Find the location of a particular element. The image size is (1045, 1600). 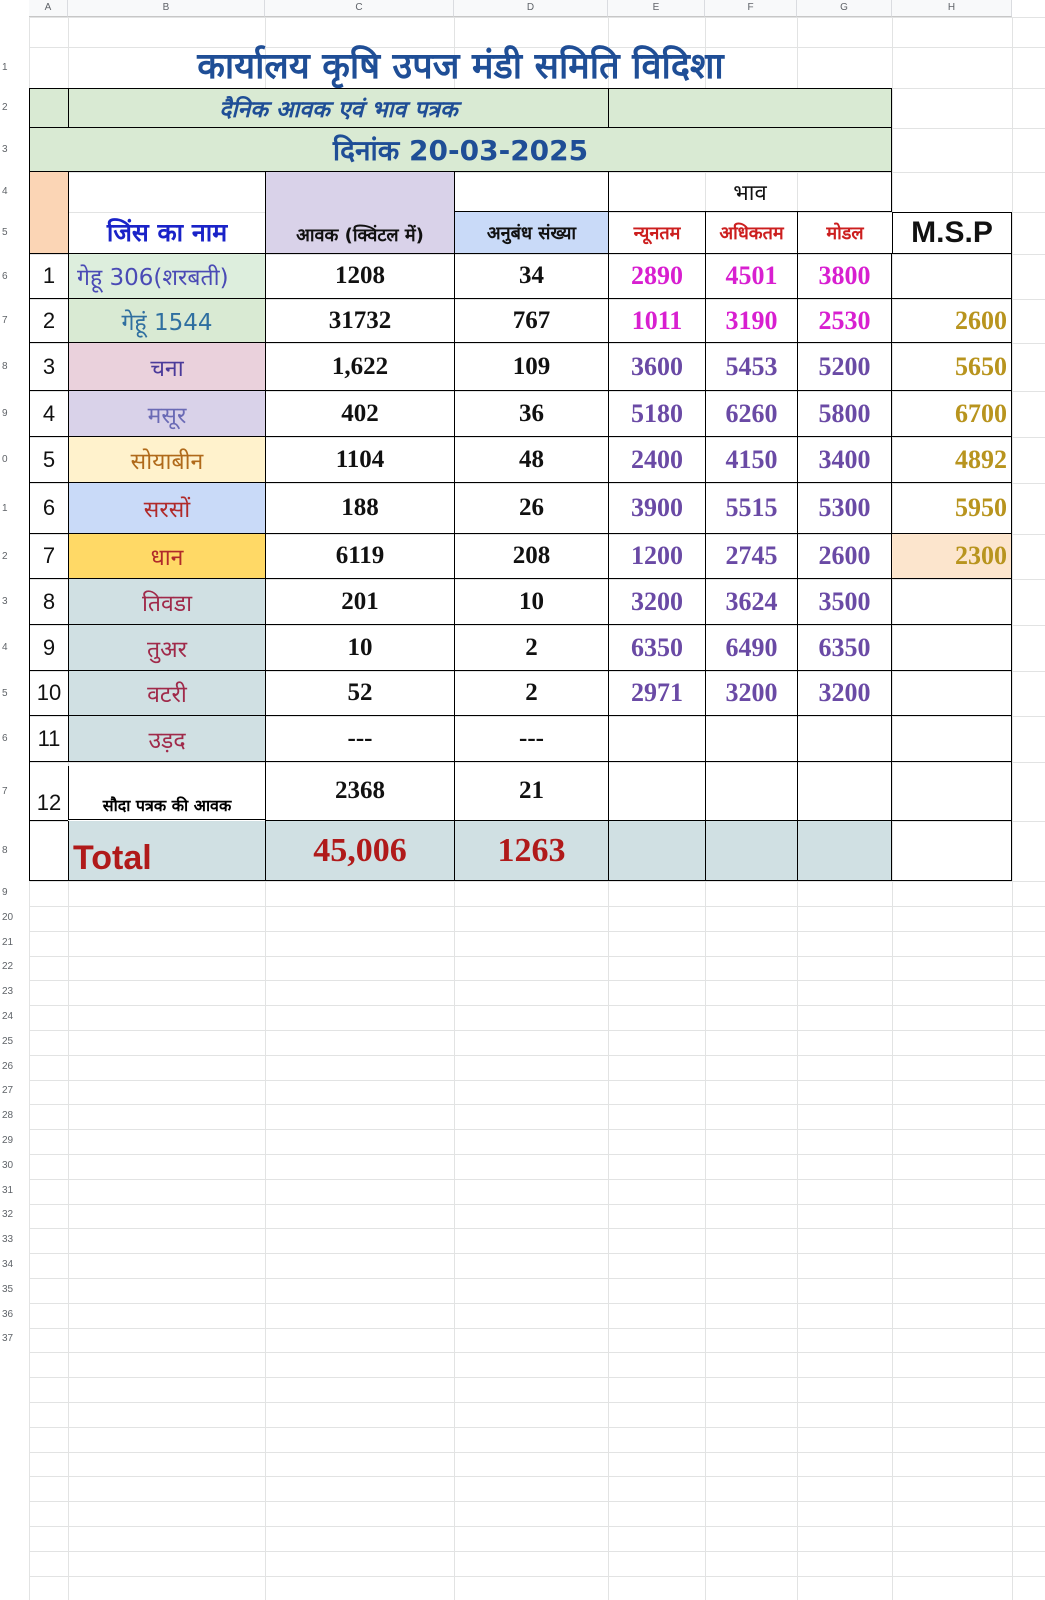

subtitle-cell-a is located at coordinates (48, 108).